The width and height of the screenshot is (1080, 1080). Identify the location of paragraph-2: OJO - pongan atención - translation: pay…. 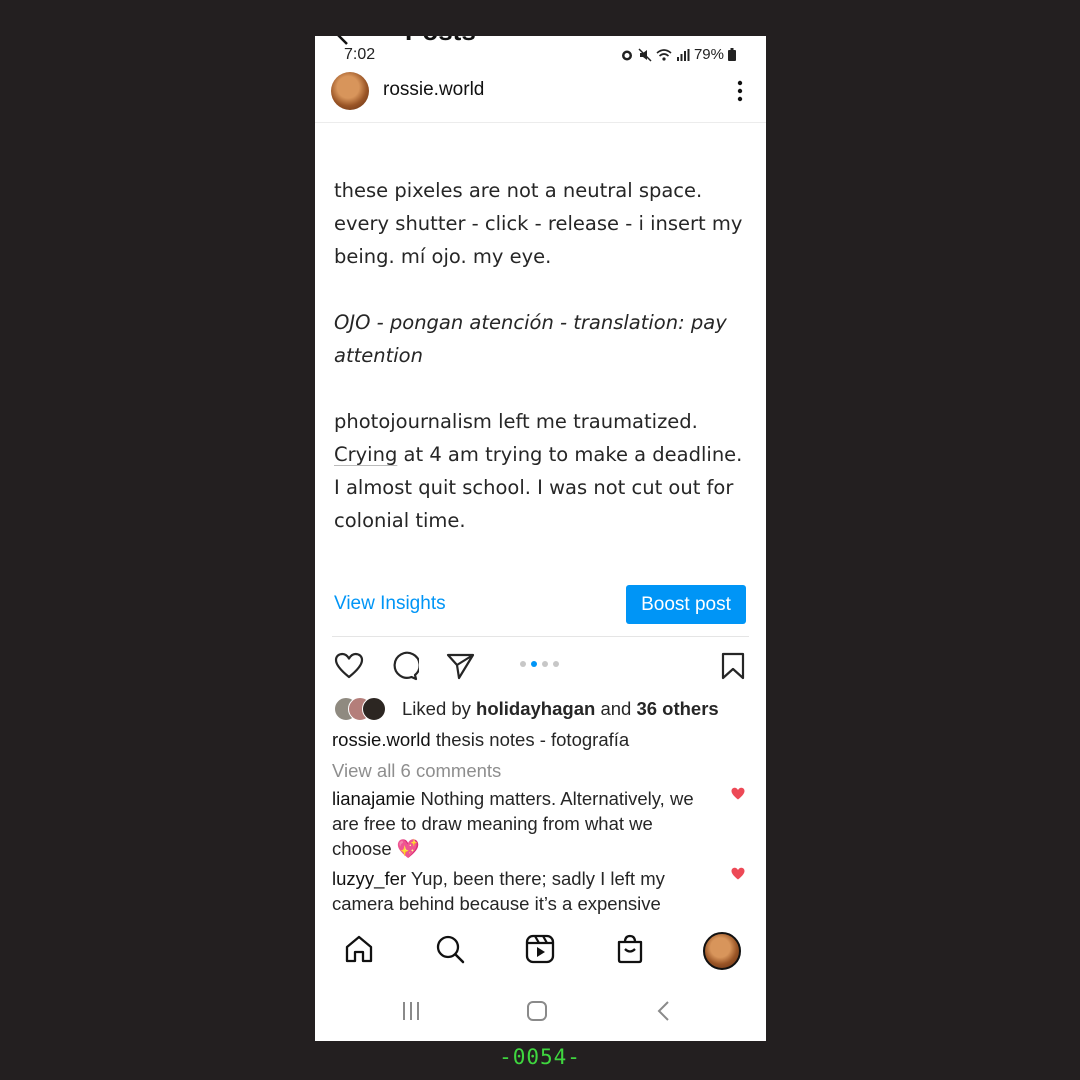
(530, 339).